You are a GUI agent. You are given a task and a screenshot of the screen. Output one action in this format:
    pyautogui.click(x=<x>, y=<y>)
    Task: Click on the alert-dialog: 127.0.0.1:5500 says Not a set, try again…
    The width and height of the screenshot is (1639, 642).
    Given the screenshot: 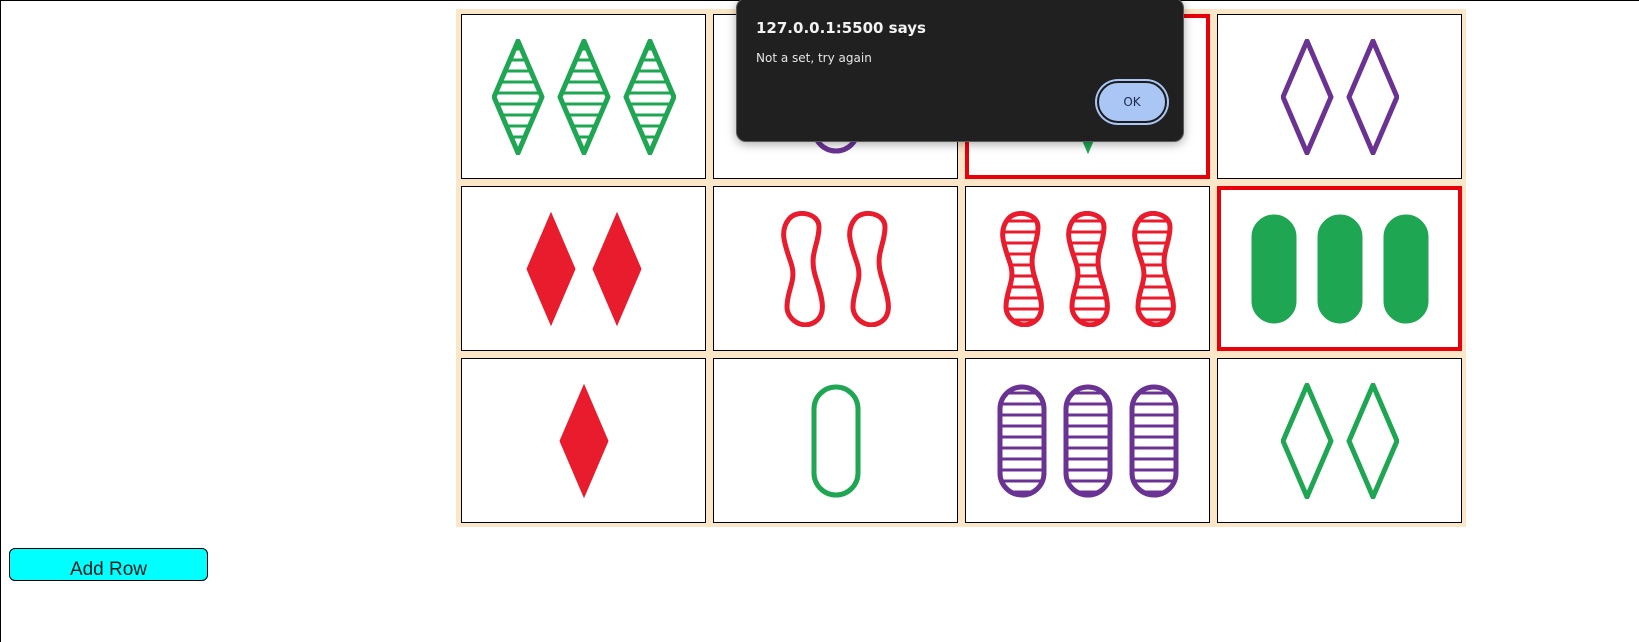 What is the action you would take?
    pyautogui.click(x=960, y=71)
    